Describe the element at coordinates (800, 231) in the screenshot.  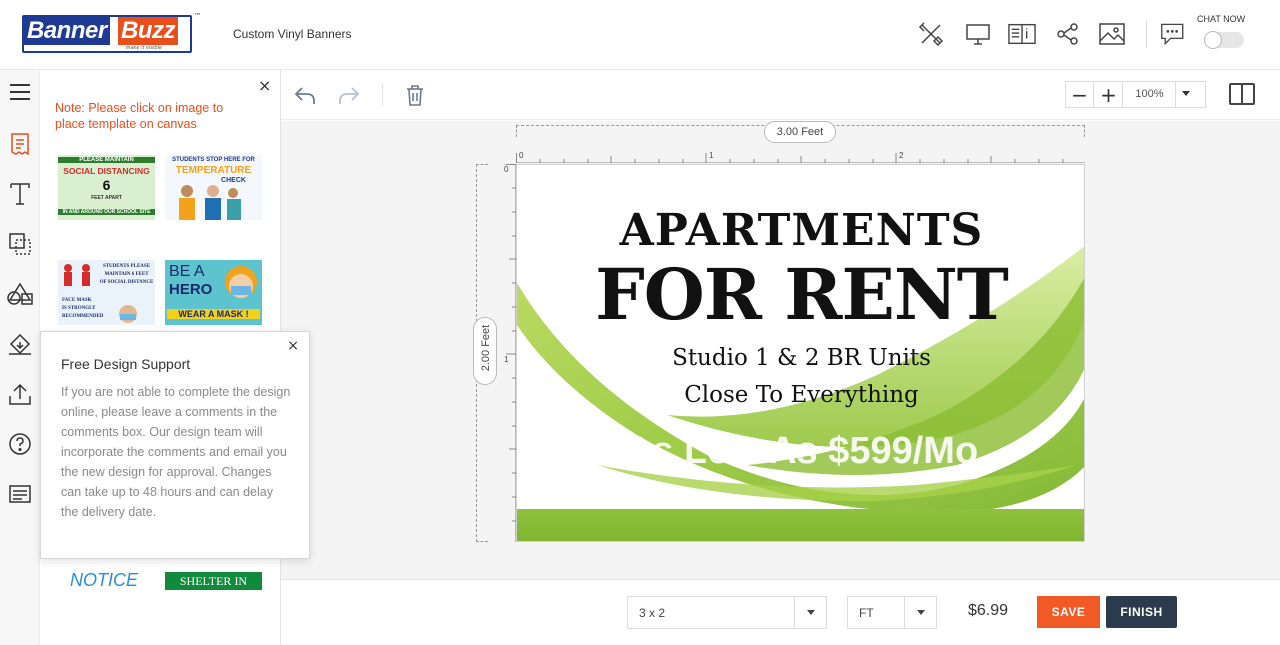
I see `banner-headline-line1: APARTMENTS` at that location.